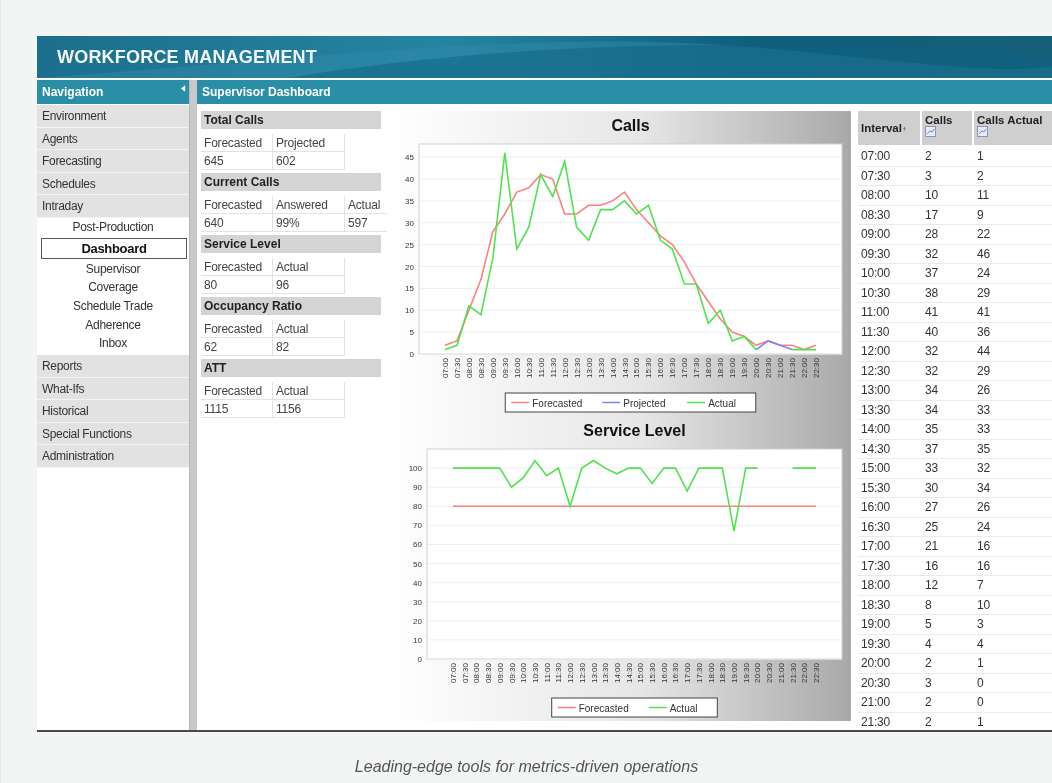 This screenshot has width=1052, height=783. What do you see at coordinates (113, 227) in the screenshot?
I see `nav-subitem: Post-Production` at bounding box center [113, 227].